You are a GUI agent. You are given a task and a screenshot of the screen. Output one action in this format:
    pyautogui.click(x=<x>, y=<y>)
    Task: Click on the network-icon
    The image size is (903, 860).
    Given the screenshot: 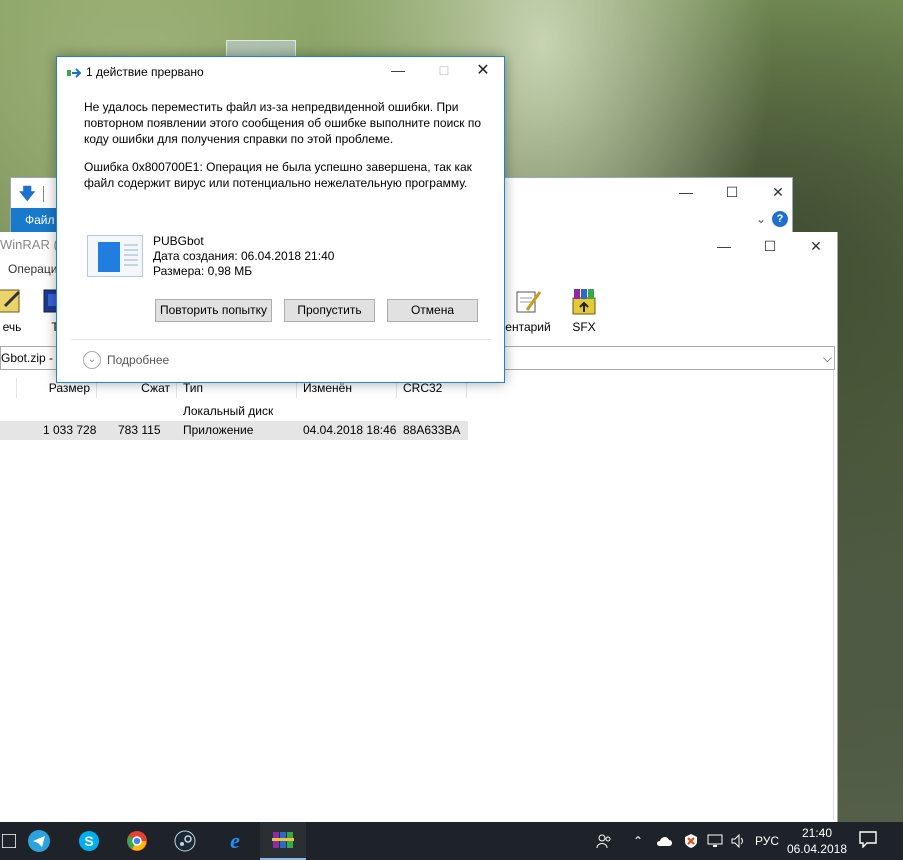 What is the action you would take?
    pyautogui.click(x=715, y=841)
    